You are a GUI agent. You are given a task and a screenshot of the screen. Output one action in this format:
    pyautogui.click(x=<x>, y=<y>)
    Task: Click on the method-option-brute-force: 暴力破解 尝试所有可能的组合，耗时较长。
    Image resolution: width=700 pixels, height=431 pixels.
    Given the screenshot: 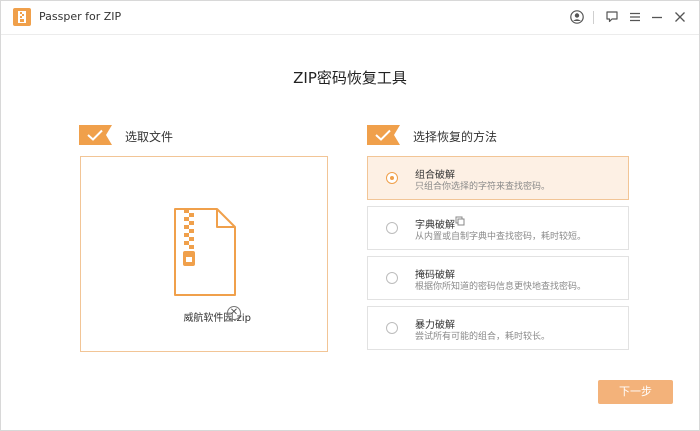 What is the action you would take?
    pyautogui.click(x=498, y=328)
    